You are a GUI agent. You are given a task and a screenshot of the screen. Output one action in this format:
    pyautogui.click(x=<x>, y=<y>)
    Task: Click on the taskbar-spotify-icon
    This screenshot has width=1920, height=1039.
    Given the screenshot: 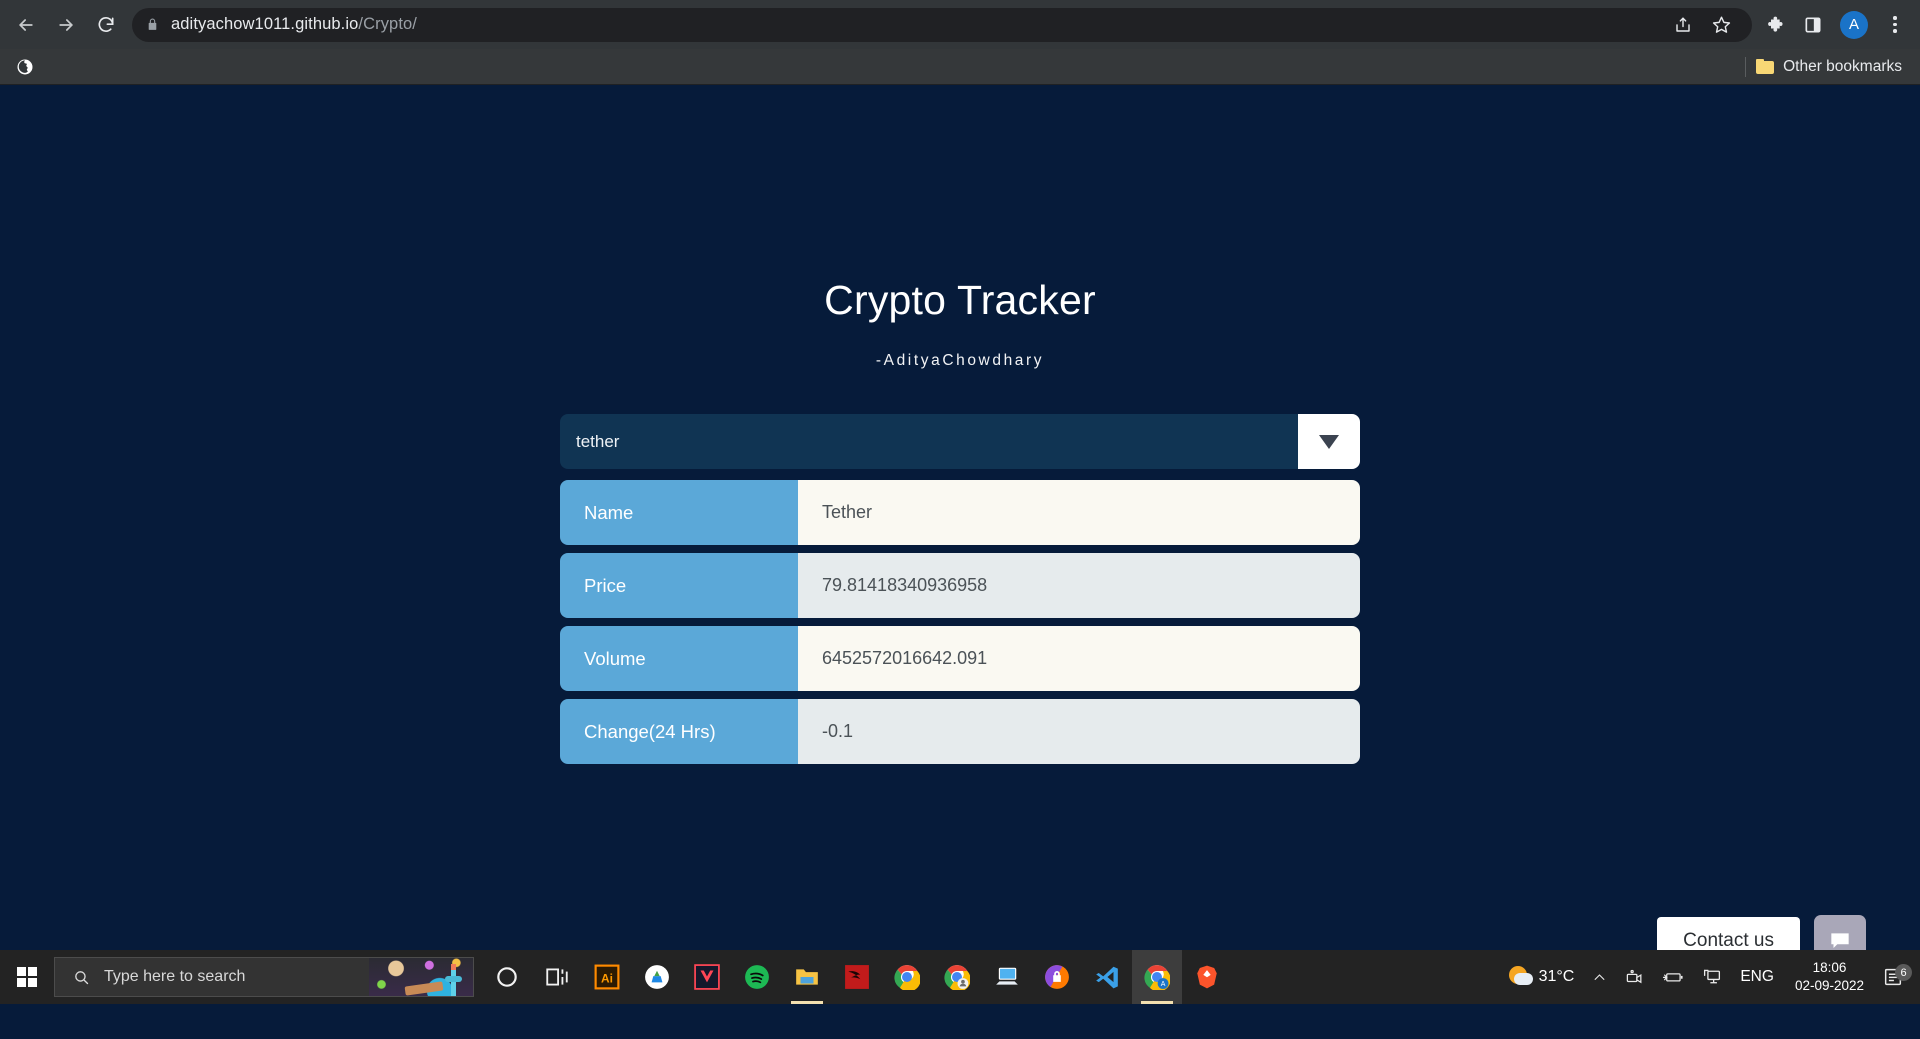 What is the action you would take?
    pyautogui.click(x=757, y=977)
    